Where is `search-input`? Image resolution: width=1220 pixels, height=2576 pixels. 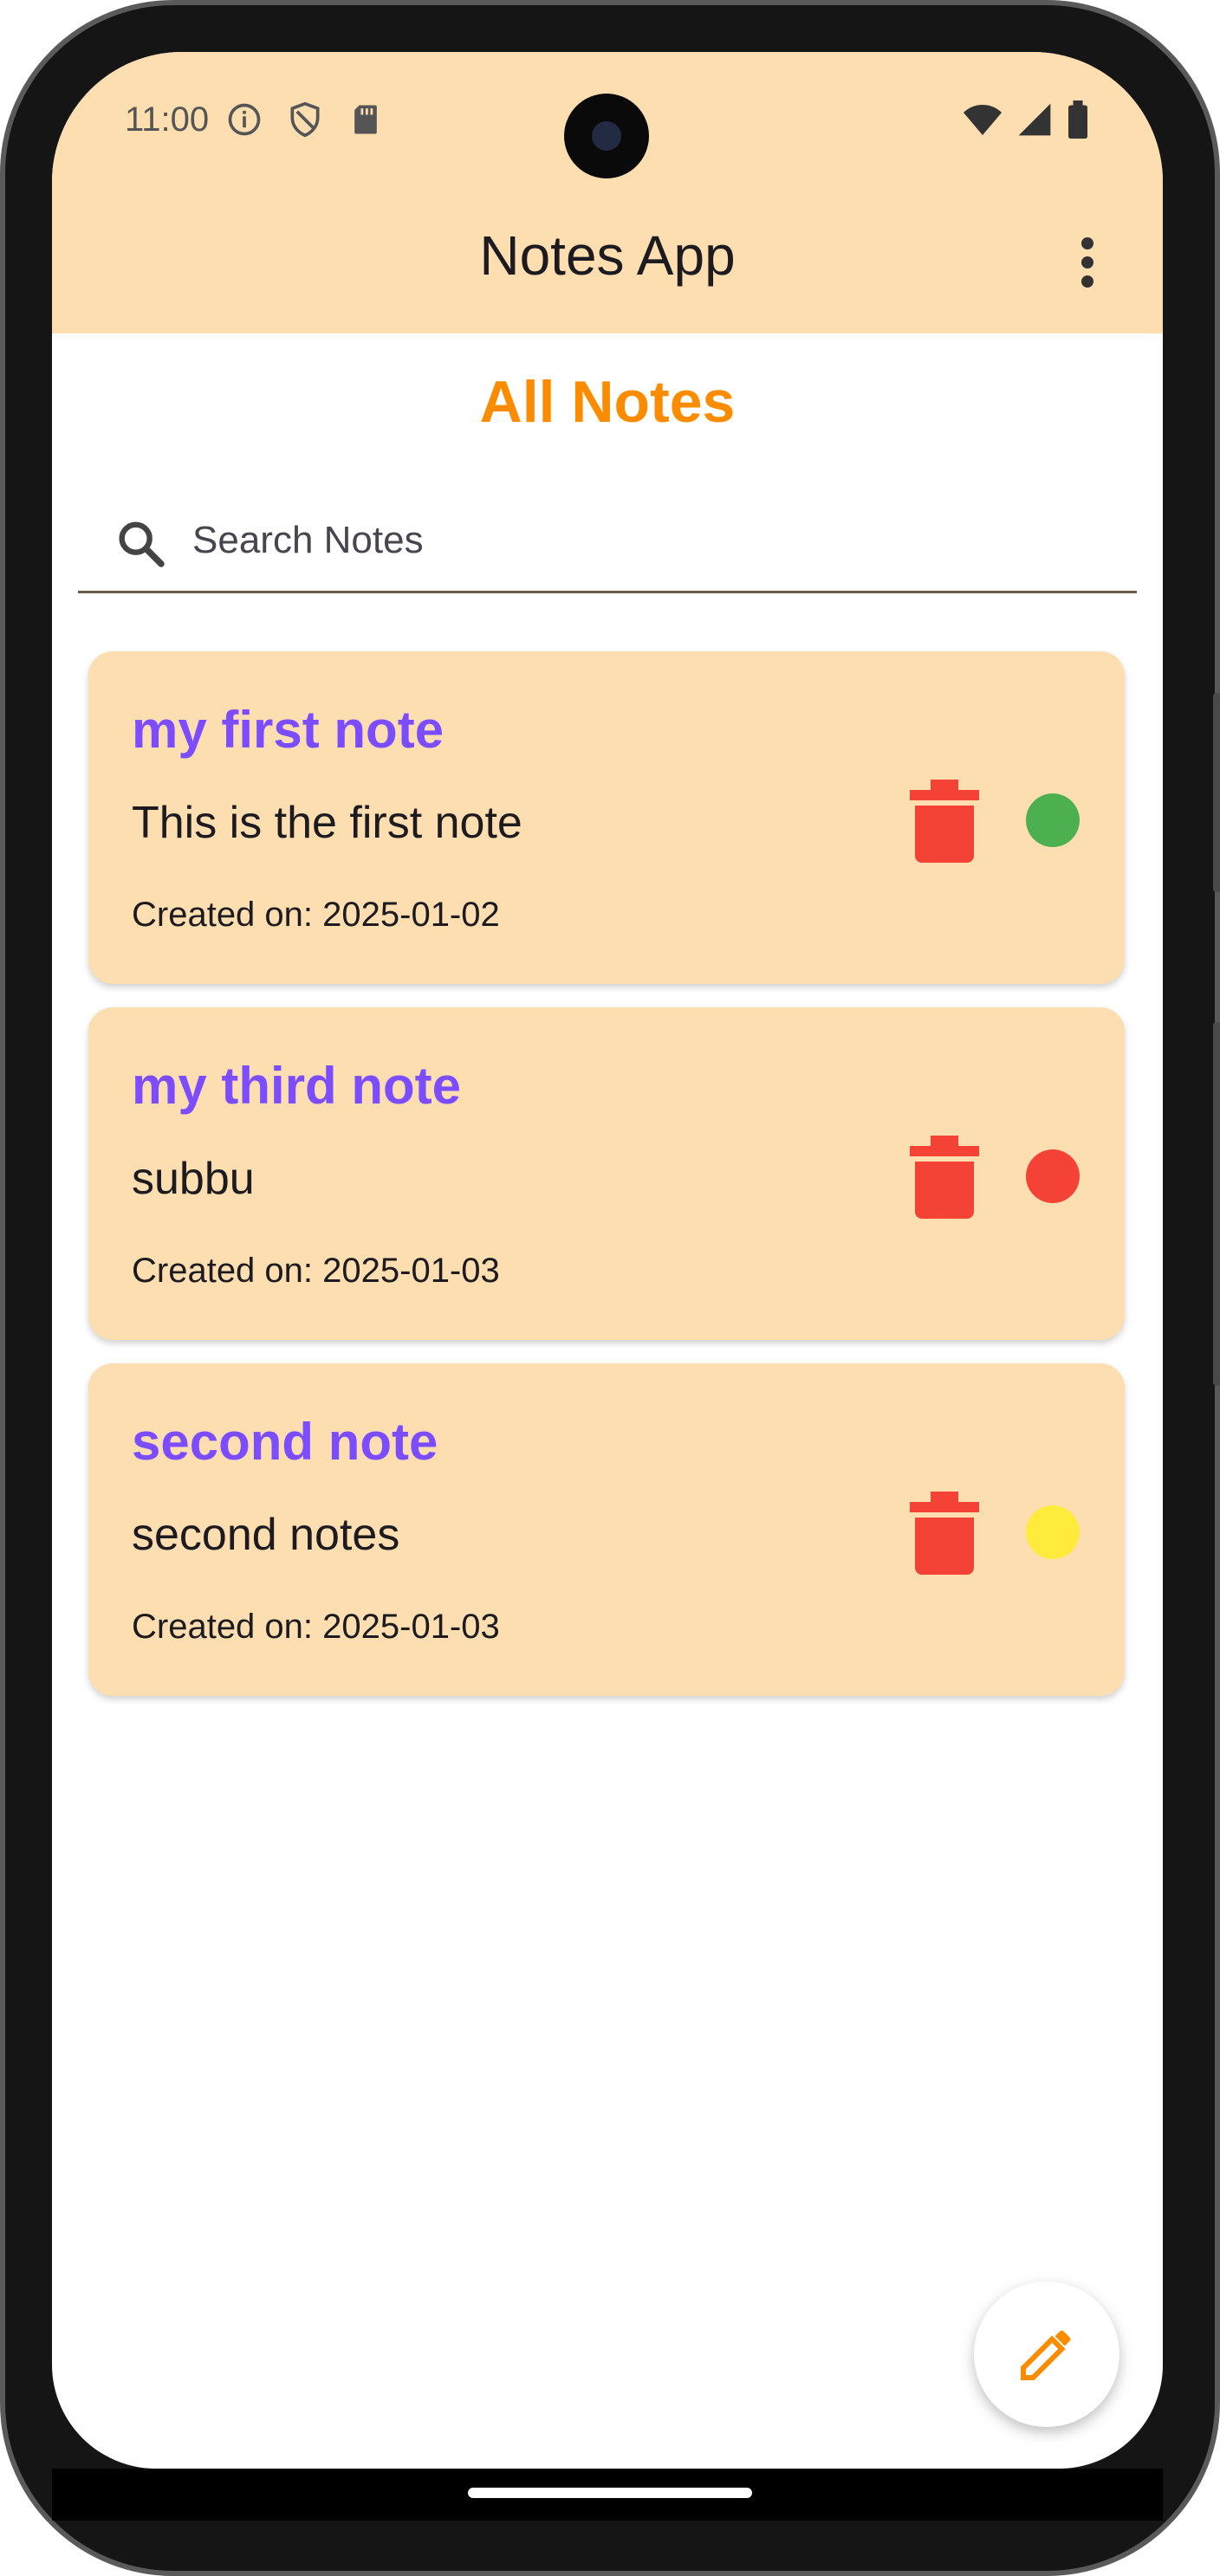
search-input is located at coordinates (626, 540).